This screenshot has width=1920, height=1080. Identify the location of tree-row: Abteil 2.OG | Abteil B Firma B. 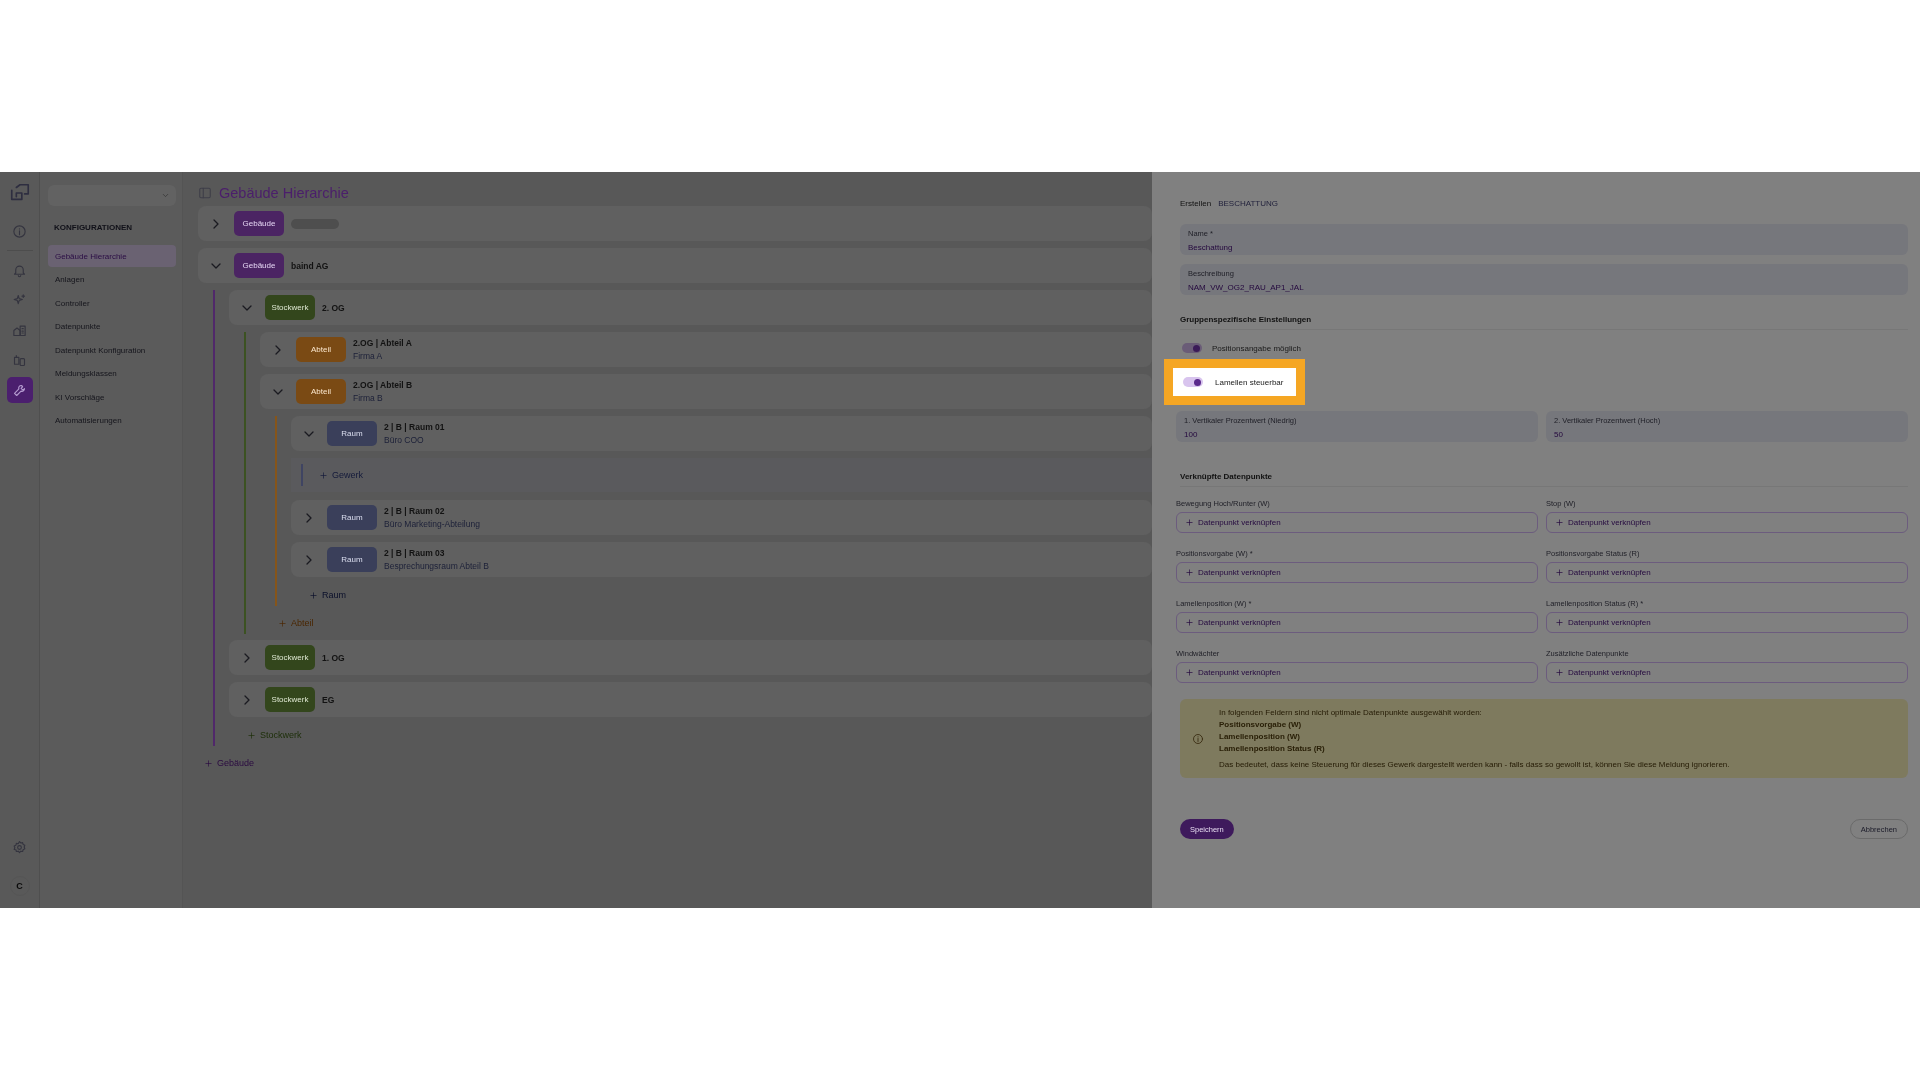
(706, 391).